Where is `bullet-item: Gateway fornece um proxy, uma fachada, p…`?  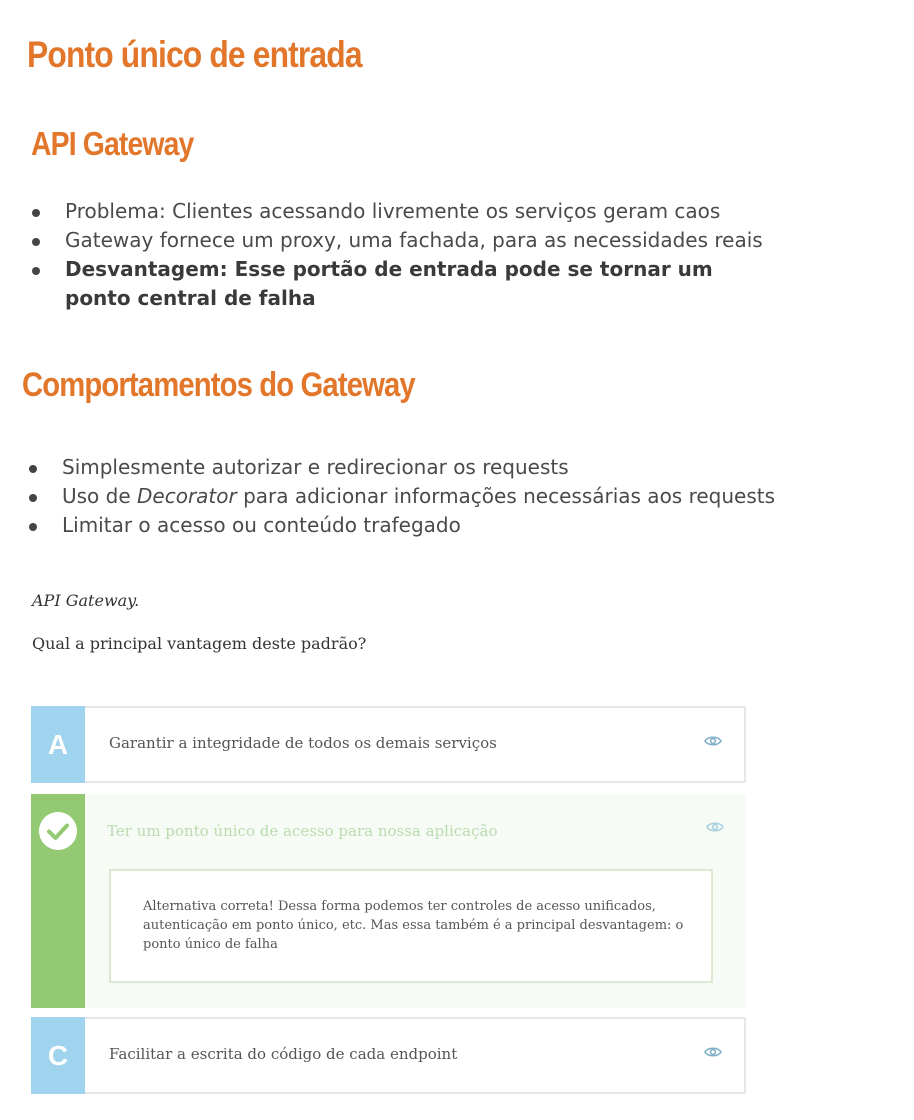 bullet-item: Gateway fornece um proxy, uma fachada, p… is located at coordinates (400, 240).